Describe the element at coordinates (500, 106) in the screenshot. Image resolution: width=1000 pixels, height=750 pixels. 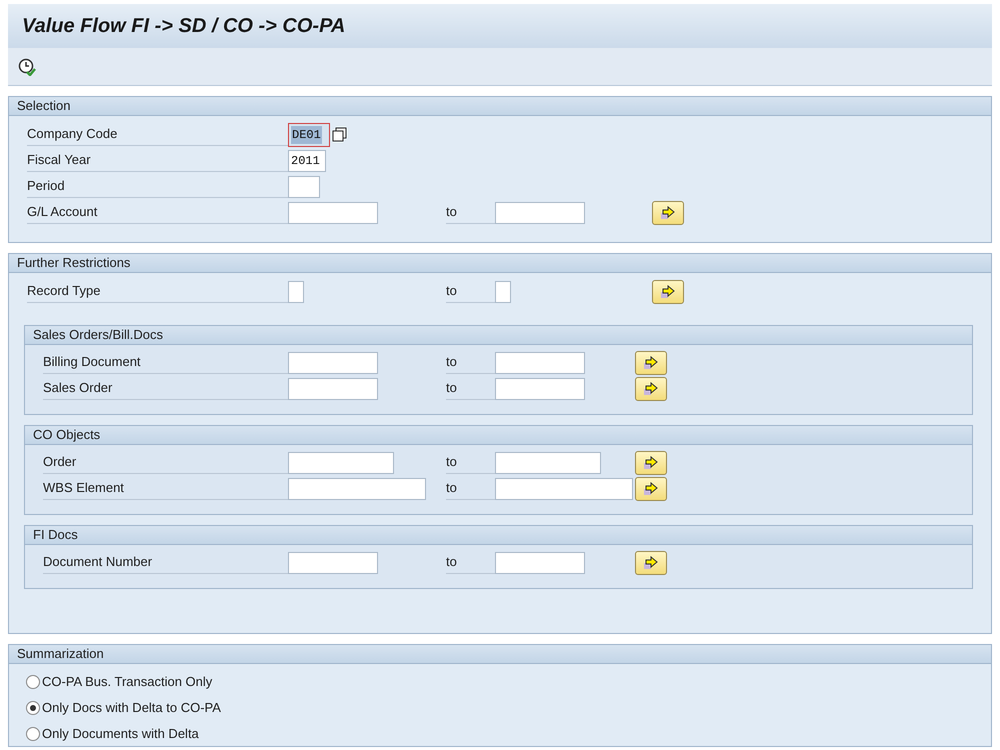
I see `group-header: Selection` at that location.